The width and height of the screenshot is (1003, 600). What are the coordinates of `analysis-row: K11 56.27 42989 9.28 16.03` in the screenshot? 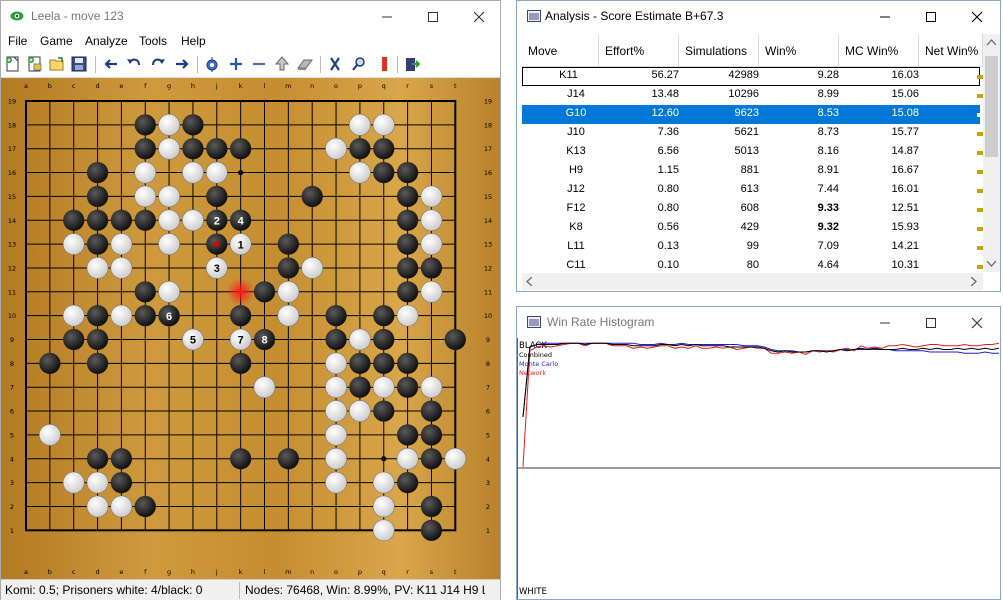 It's located at (752, 76).